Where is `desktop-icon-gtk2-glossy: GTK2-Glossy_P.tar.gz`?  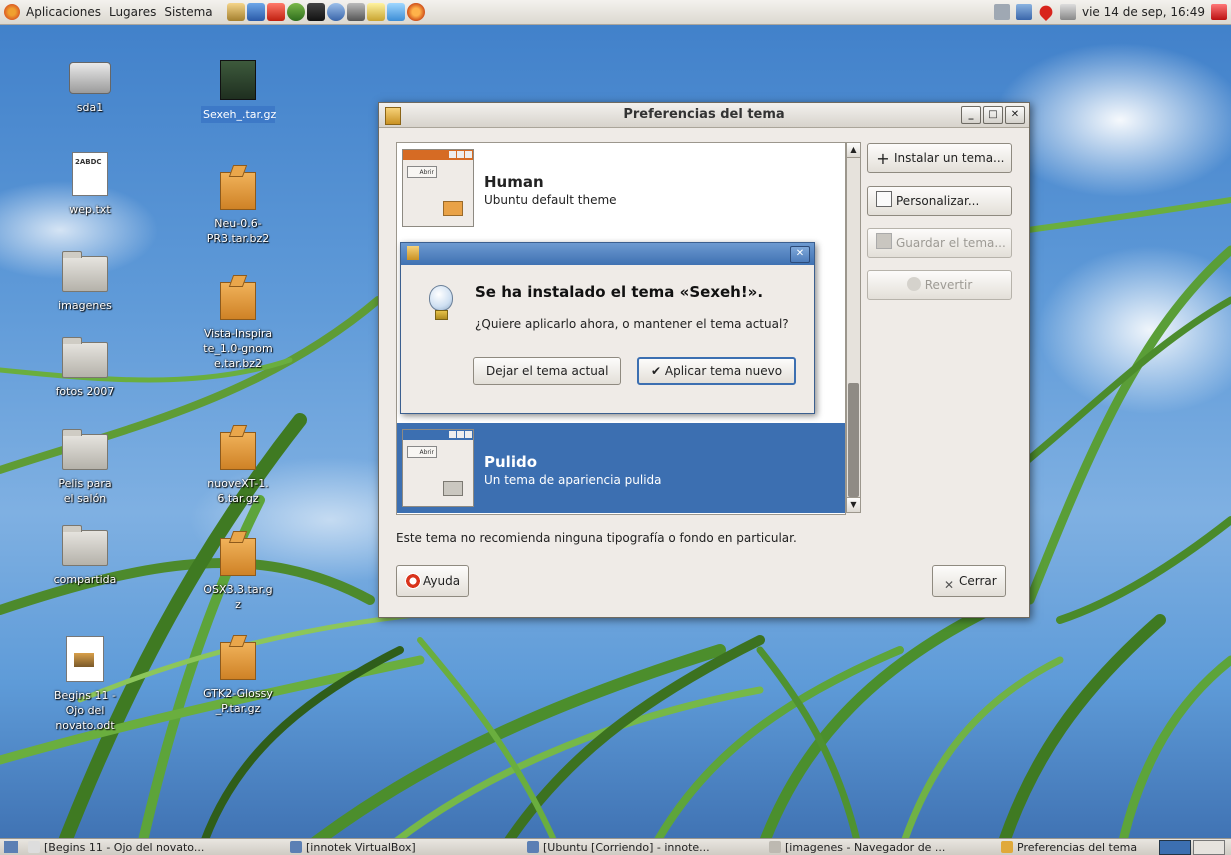 desktop-icon-gtk2-glossy: GTK2-Glossy_P.tar.gz is located at coordinates (238, 679).